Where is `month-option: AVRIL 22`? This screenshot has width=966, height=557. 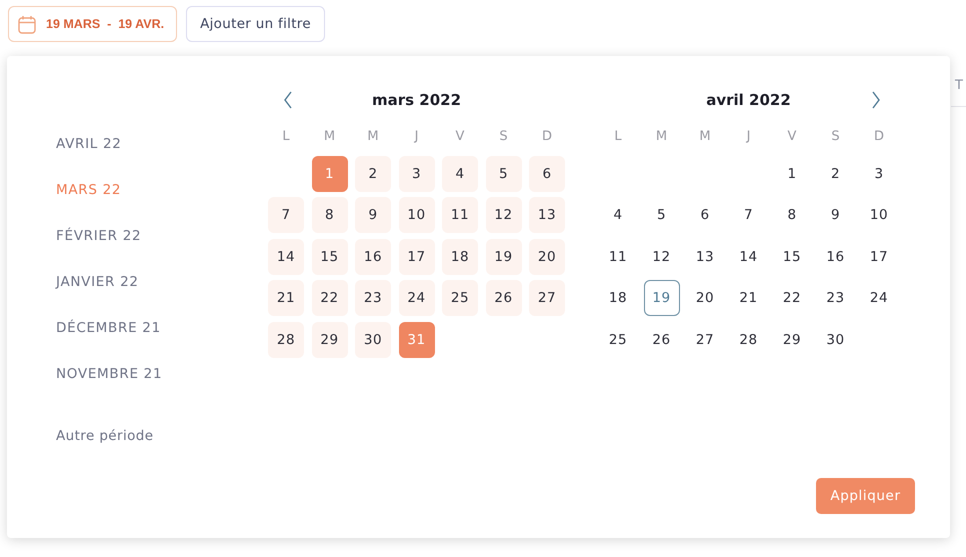 month-option: AVRIL 22 is located at coordinates (162, 159).